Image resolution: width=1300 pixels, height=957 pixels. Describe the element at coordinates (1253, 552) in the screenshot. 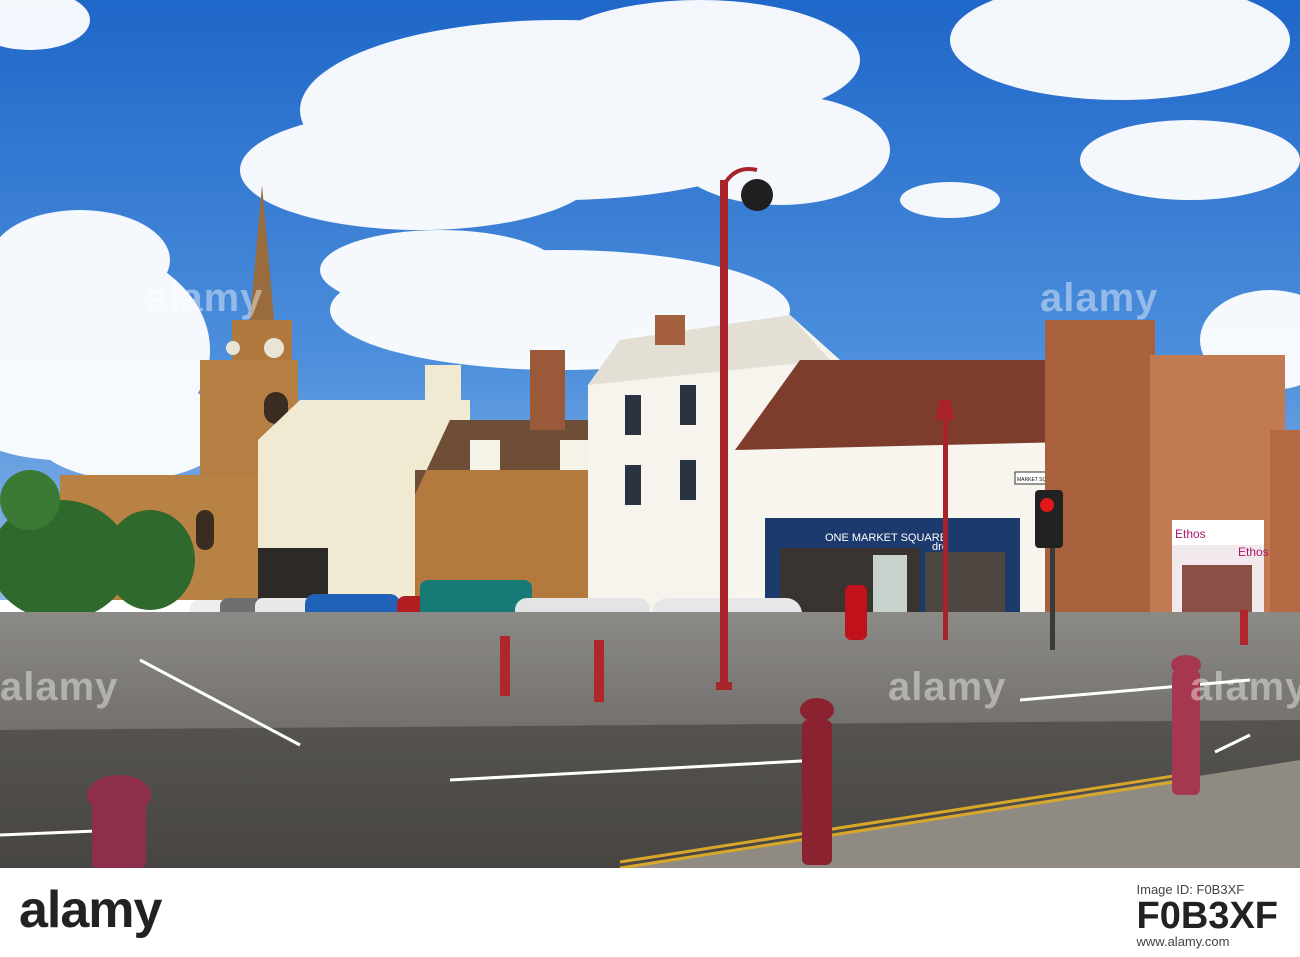

I see `store-sign-2: Ethos` at that location.